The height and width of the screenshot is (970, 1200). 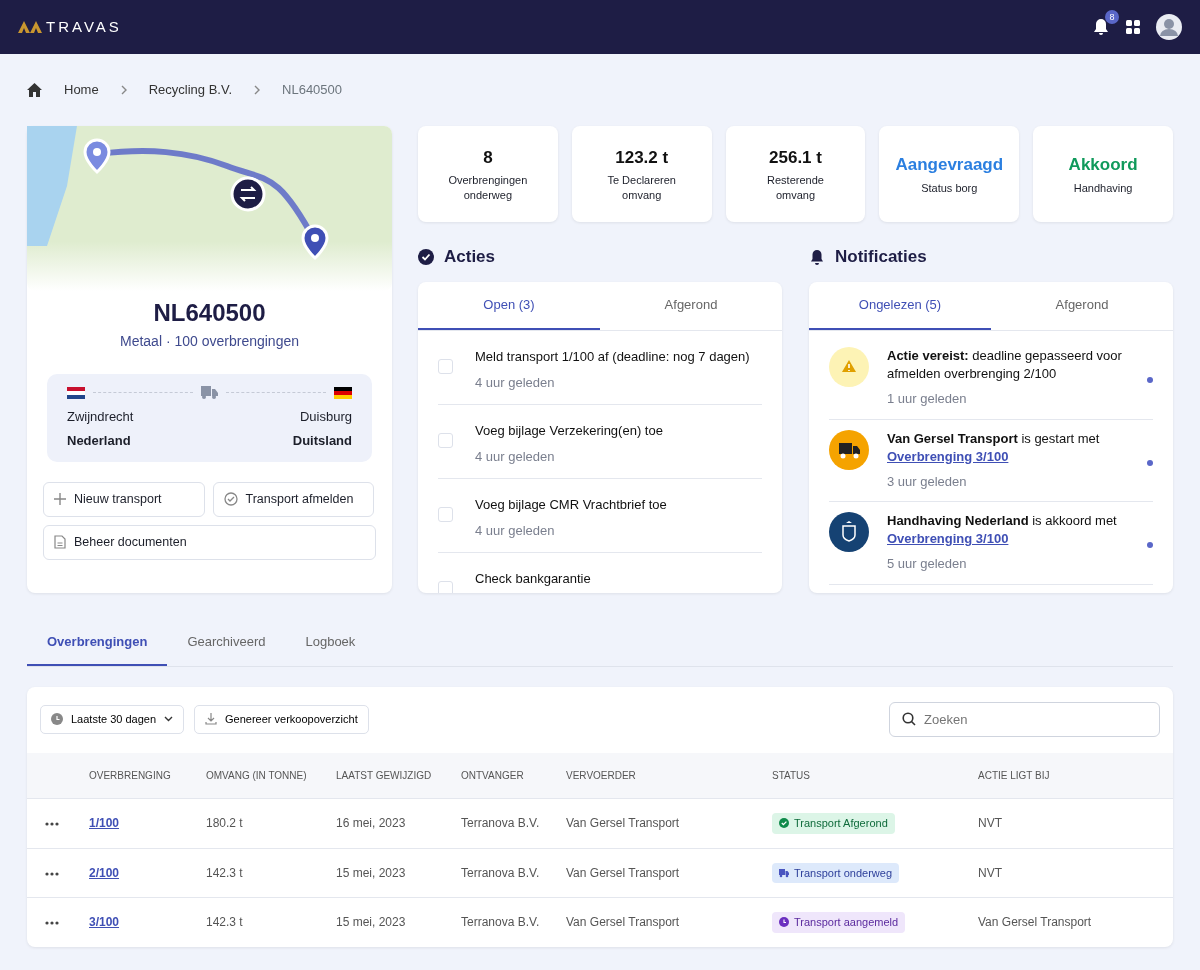 I want to click on action-button: Nieuw transport, so click(x=124, y=499).